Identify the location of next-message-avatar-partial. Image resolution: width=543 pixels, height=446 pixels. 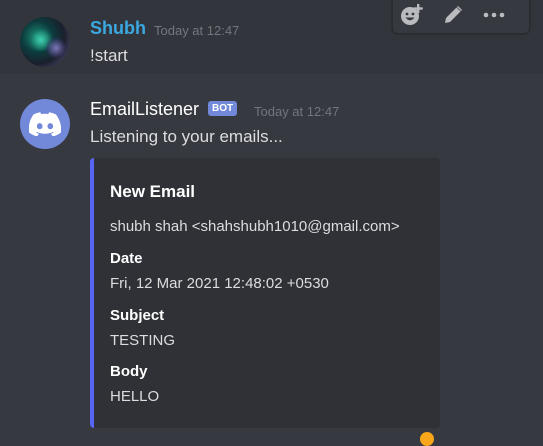
(427, 439).